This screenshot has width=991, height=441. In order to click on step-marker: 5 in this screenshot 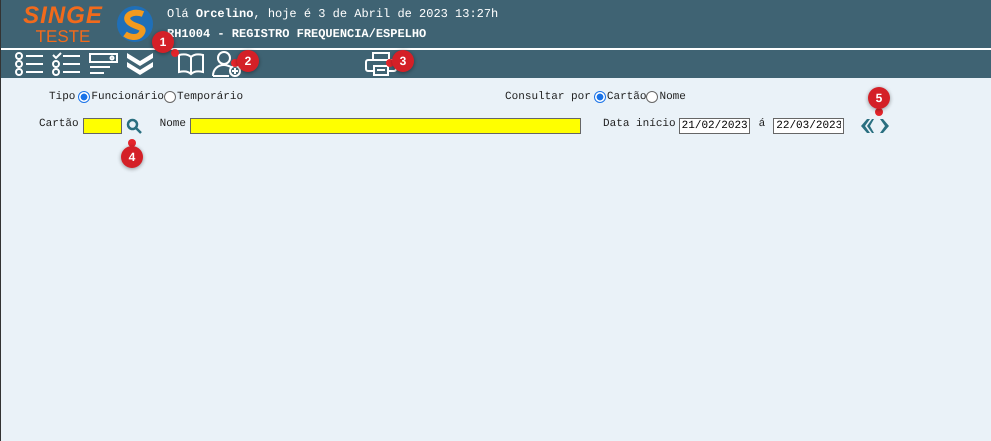, I will do `click(879, 98)`.